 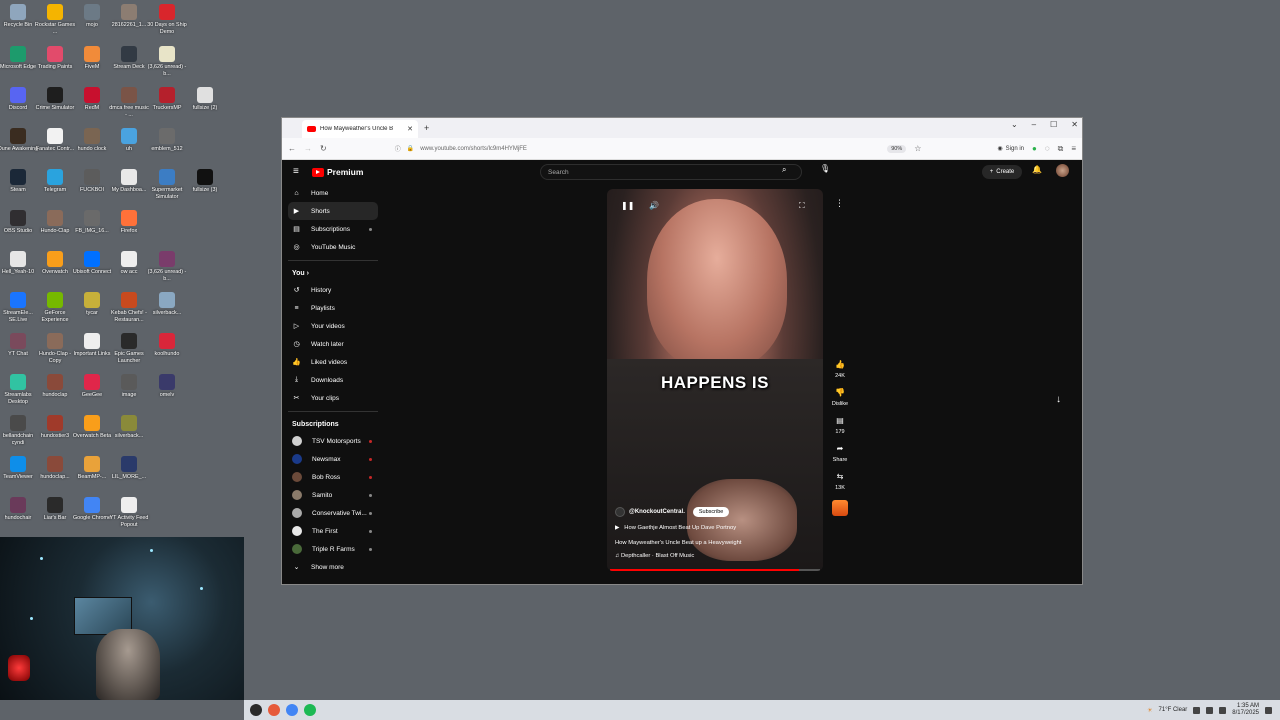 What do you see at coordinates (1061, 149) in the screenshot?
I see `extensions-icon: ⧉` at bounding box center [1061, 149].